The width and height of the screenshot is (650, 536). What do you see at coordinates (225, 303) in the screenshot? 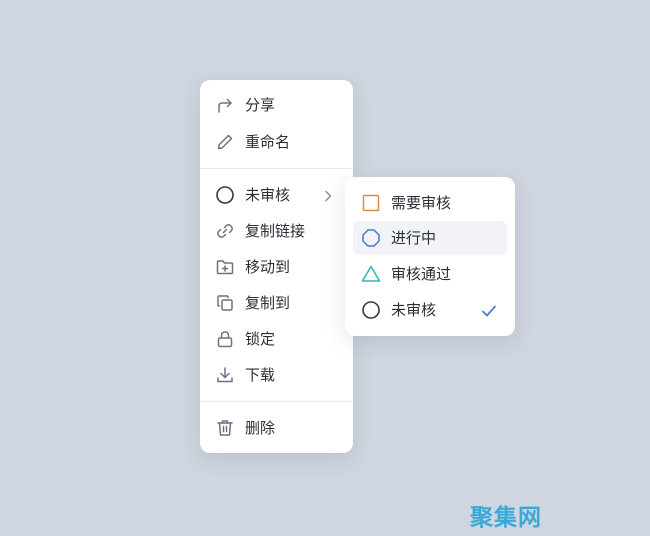
I see `copy-icon` at bounding box center [225, 303].